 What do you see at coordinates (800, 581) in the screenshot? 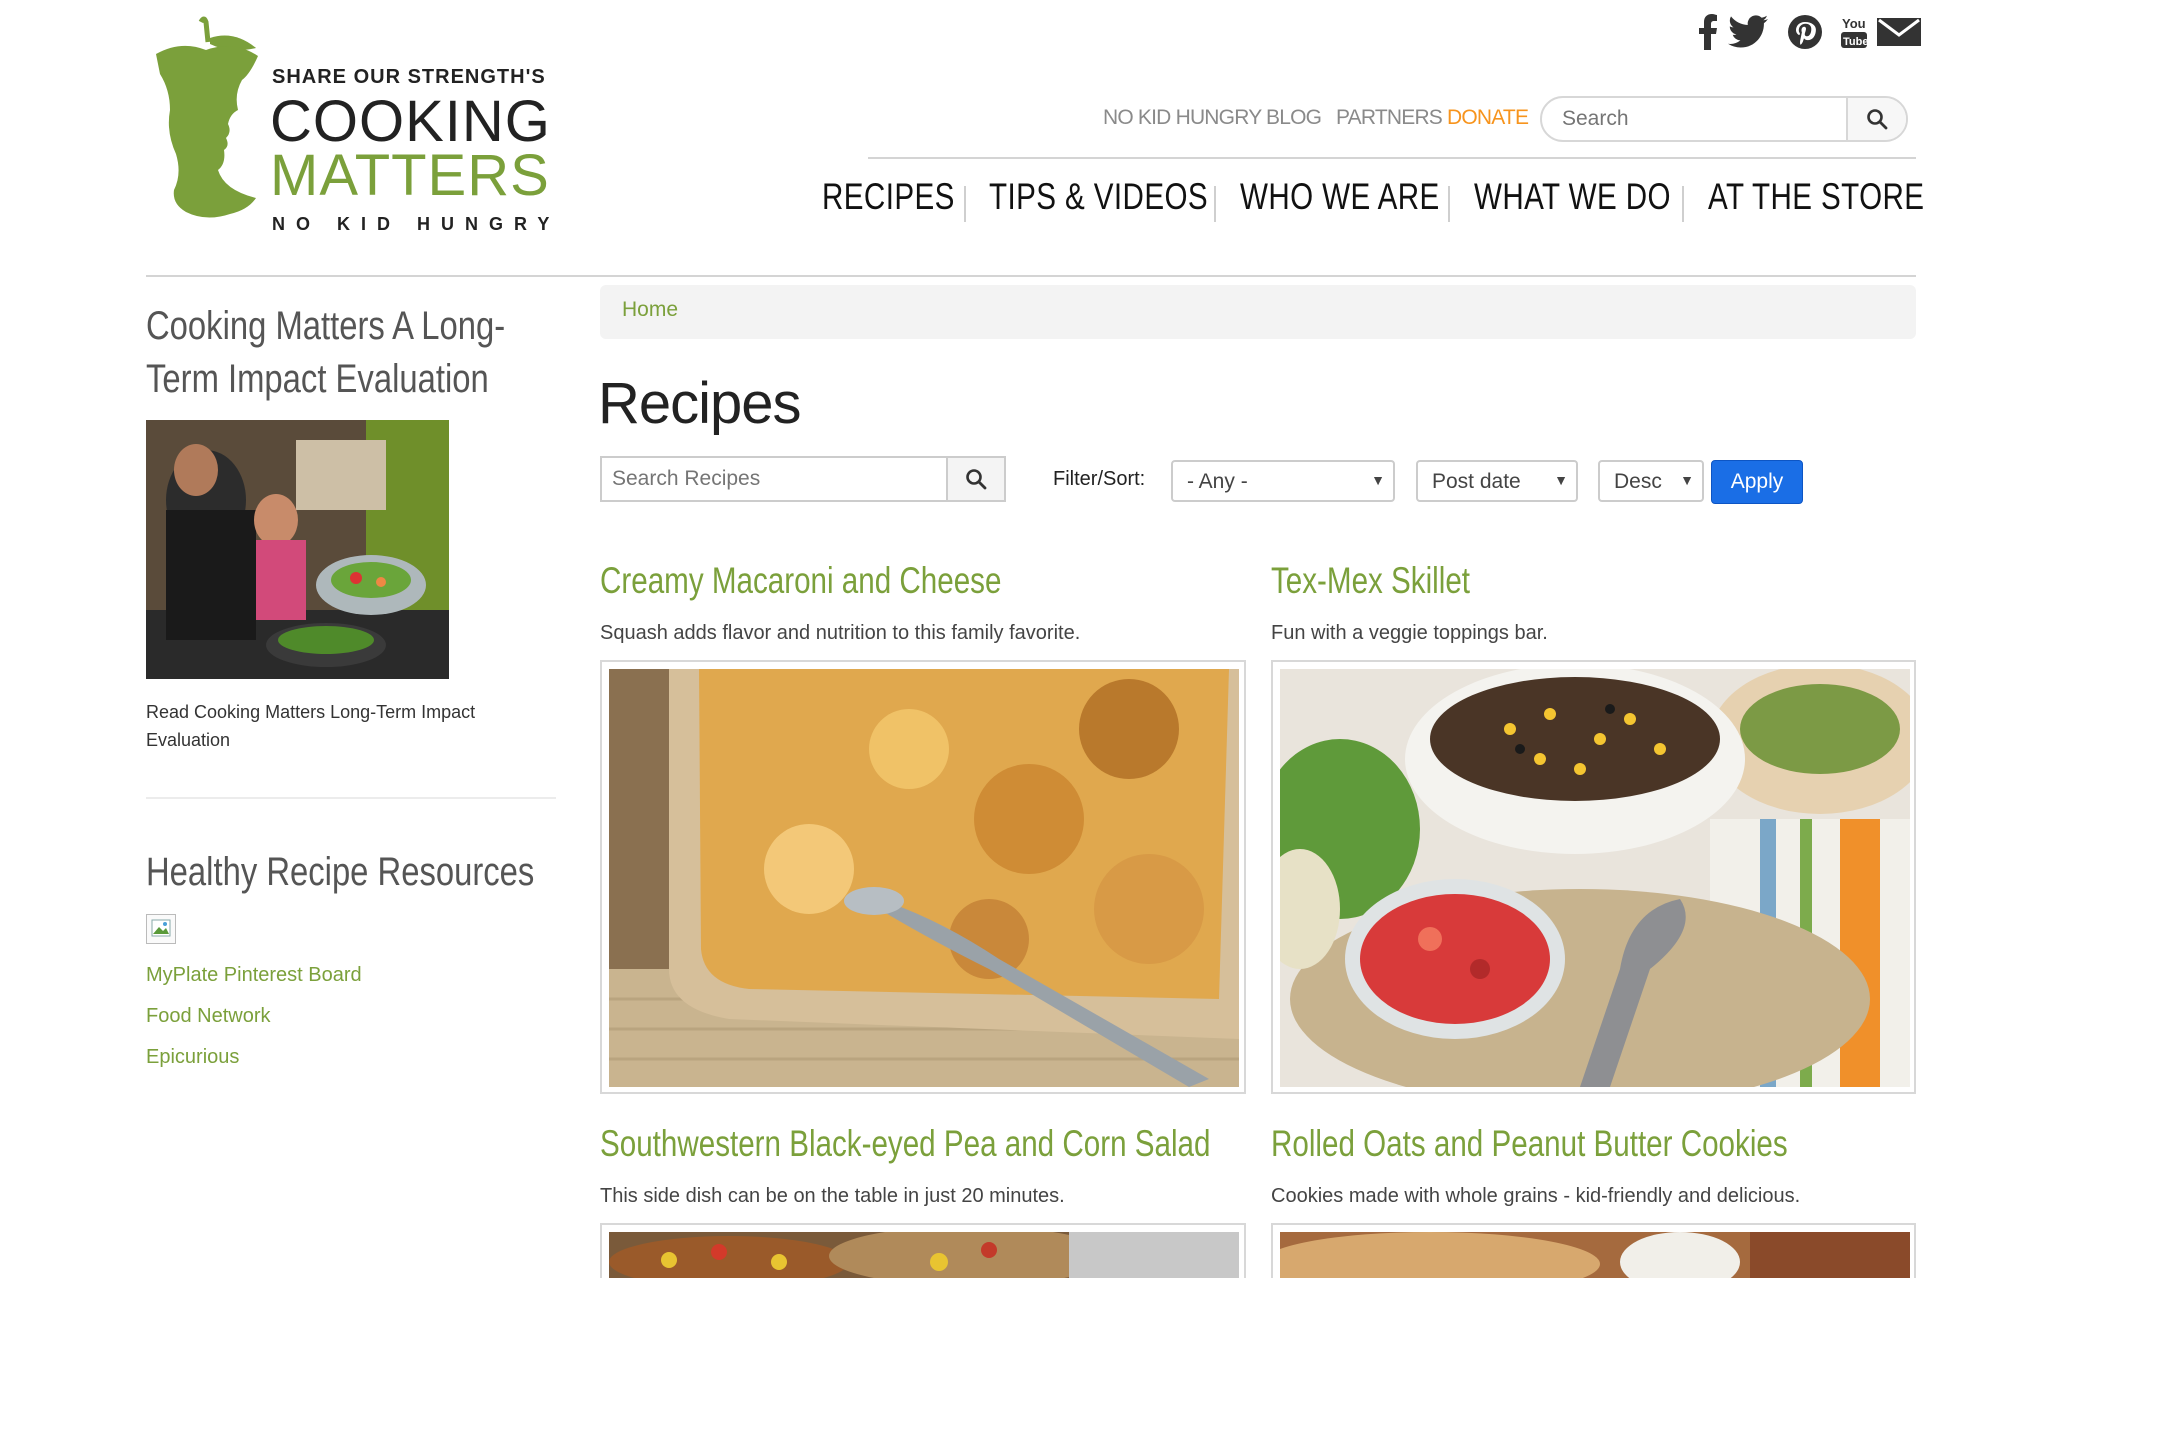
I see `recipe-title: Creamy Macaroni and Cheese` at bounding box center [800, 581].